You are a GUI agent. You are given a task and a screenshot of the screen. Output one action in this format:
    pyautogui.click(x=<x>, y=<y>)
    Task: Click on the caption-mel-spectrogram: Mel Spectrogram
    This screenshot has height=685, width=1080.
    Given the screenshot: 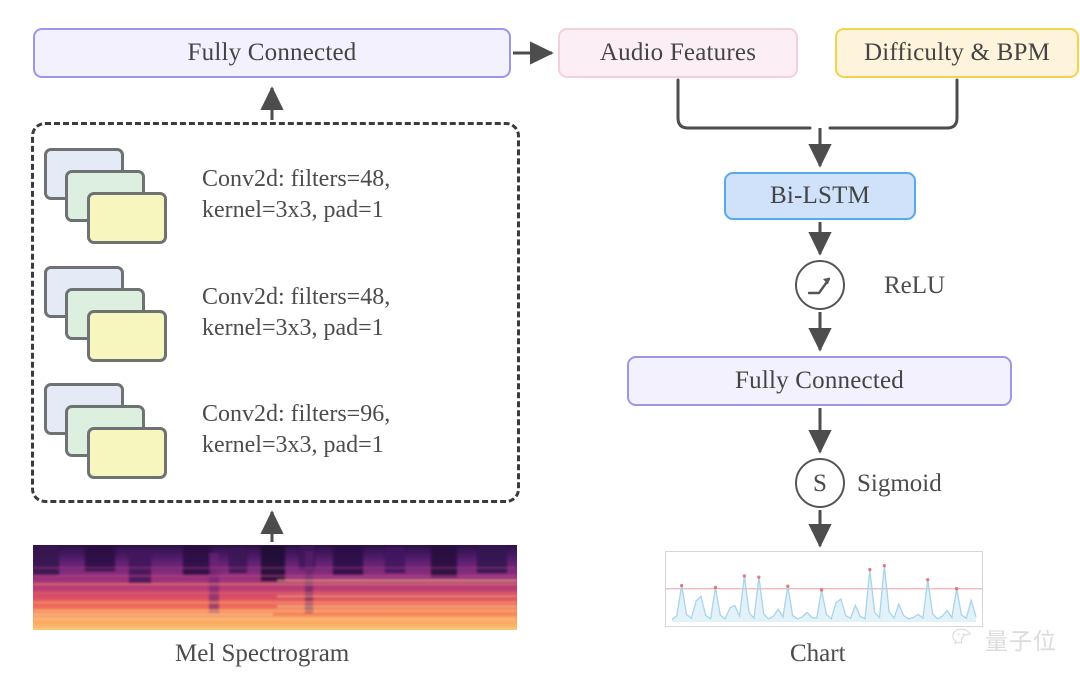 What is the action you would take?
    pyautogui.click(x=262, y=653)
    